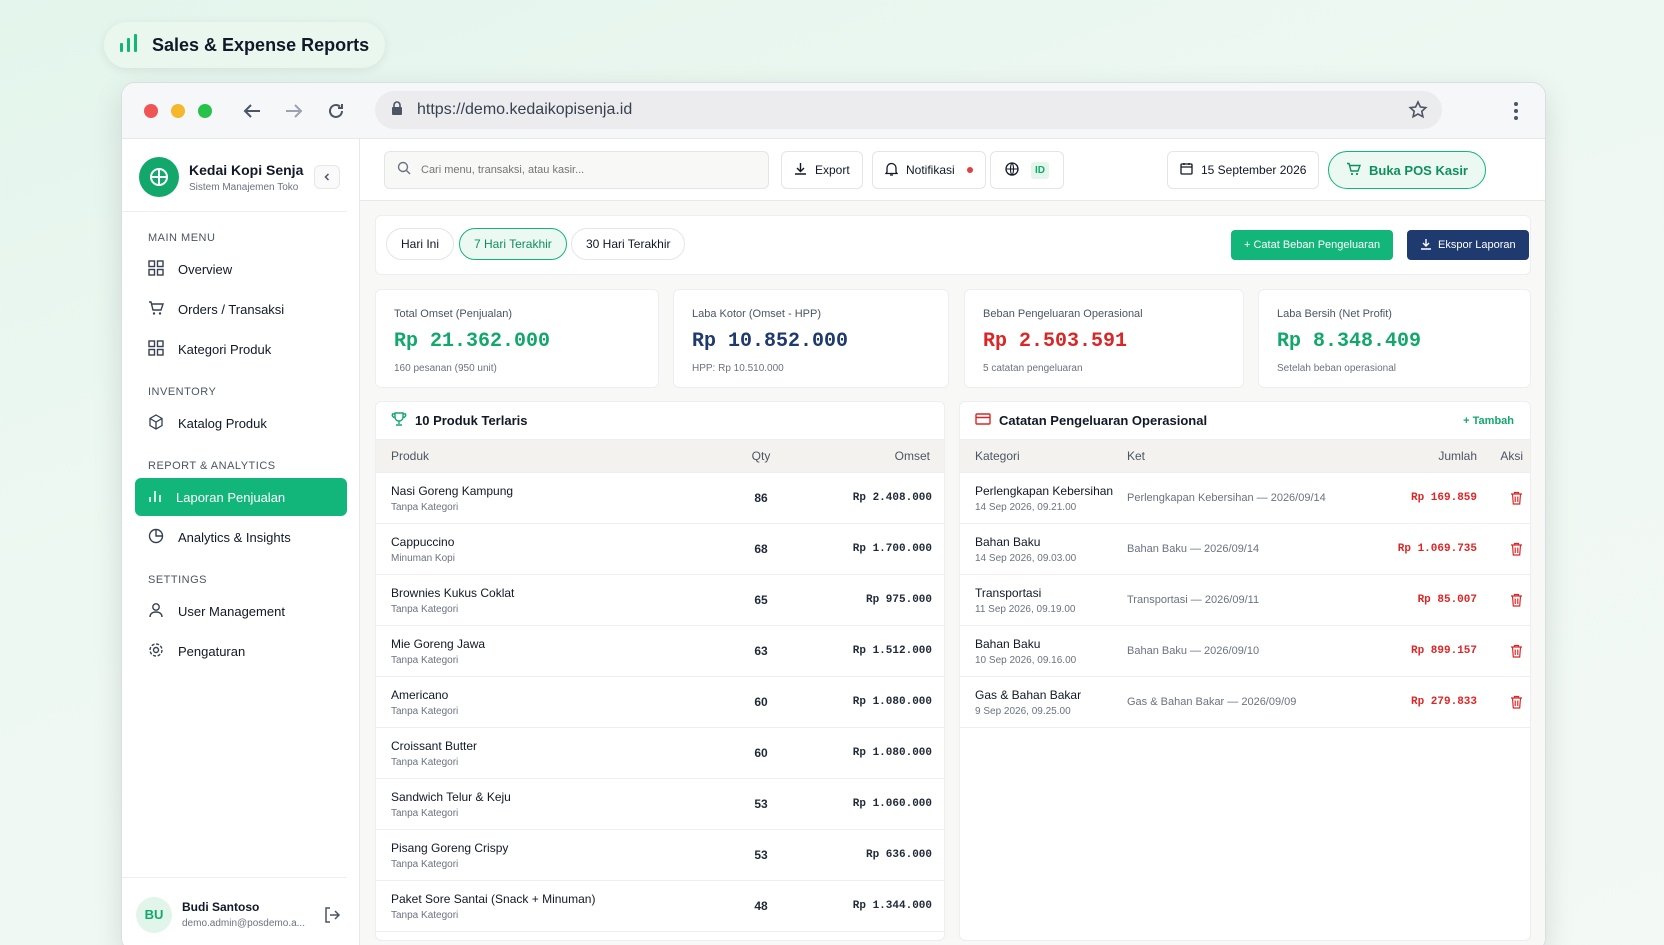 This screenshot has height=945, width=1664. Describe the element at coordinates (404, 170) in the screenshot. I see `search-icon` at that location.